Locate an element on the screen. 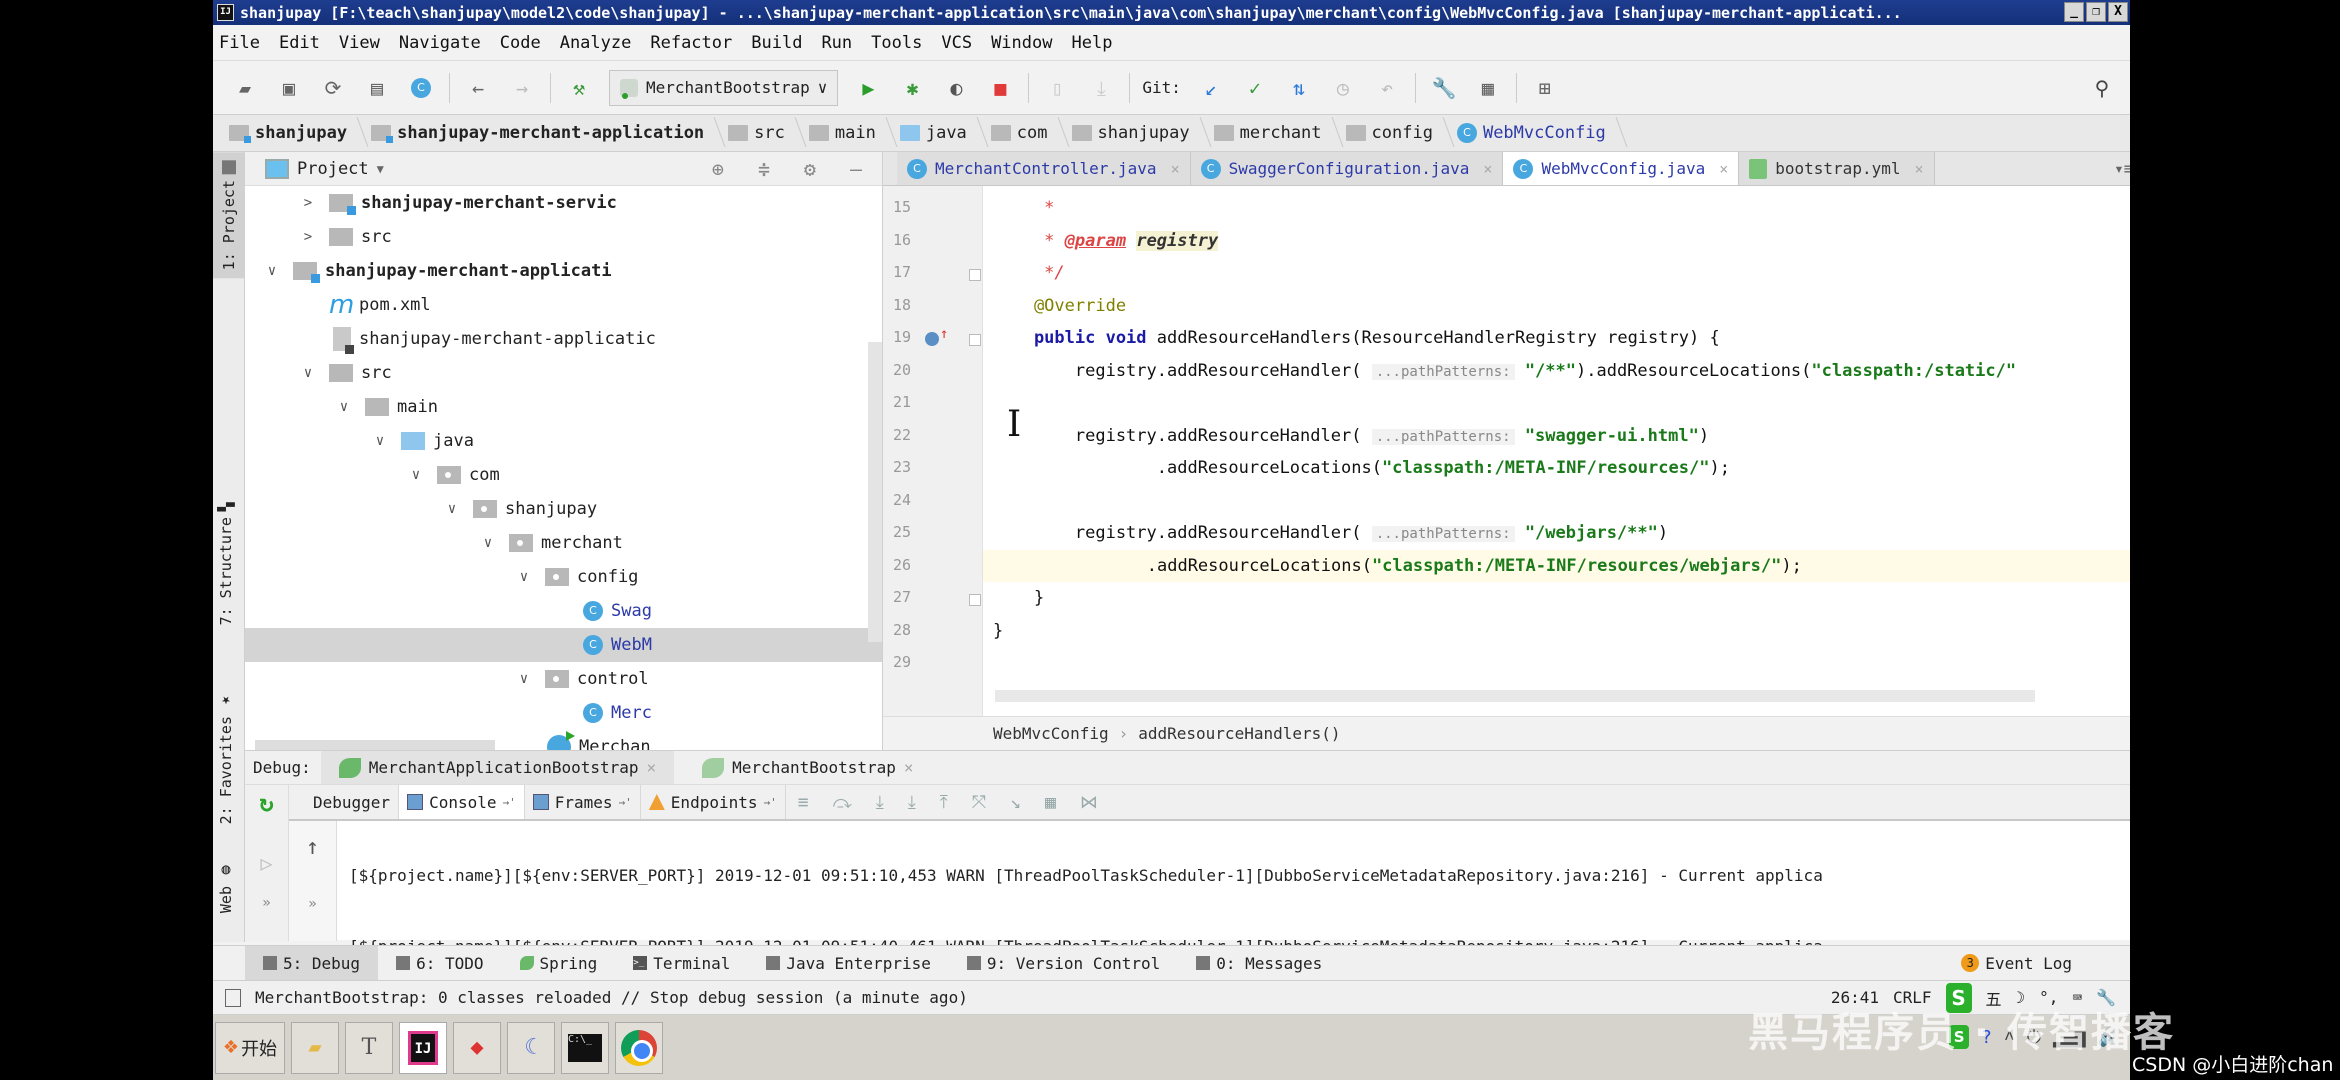 The image size is (2340, 1080). breadcrumb-item: java is located at coordinates (940, 133).